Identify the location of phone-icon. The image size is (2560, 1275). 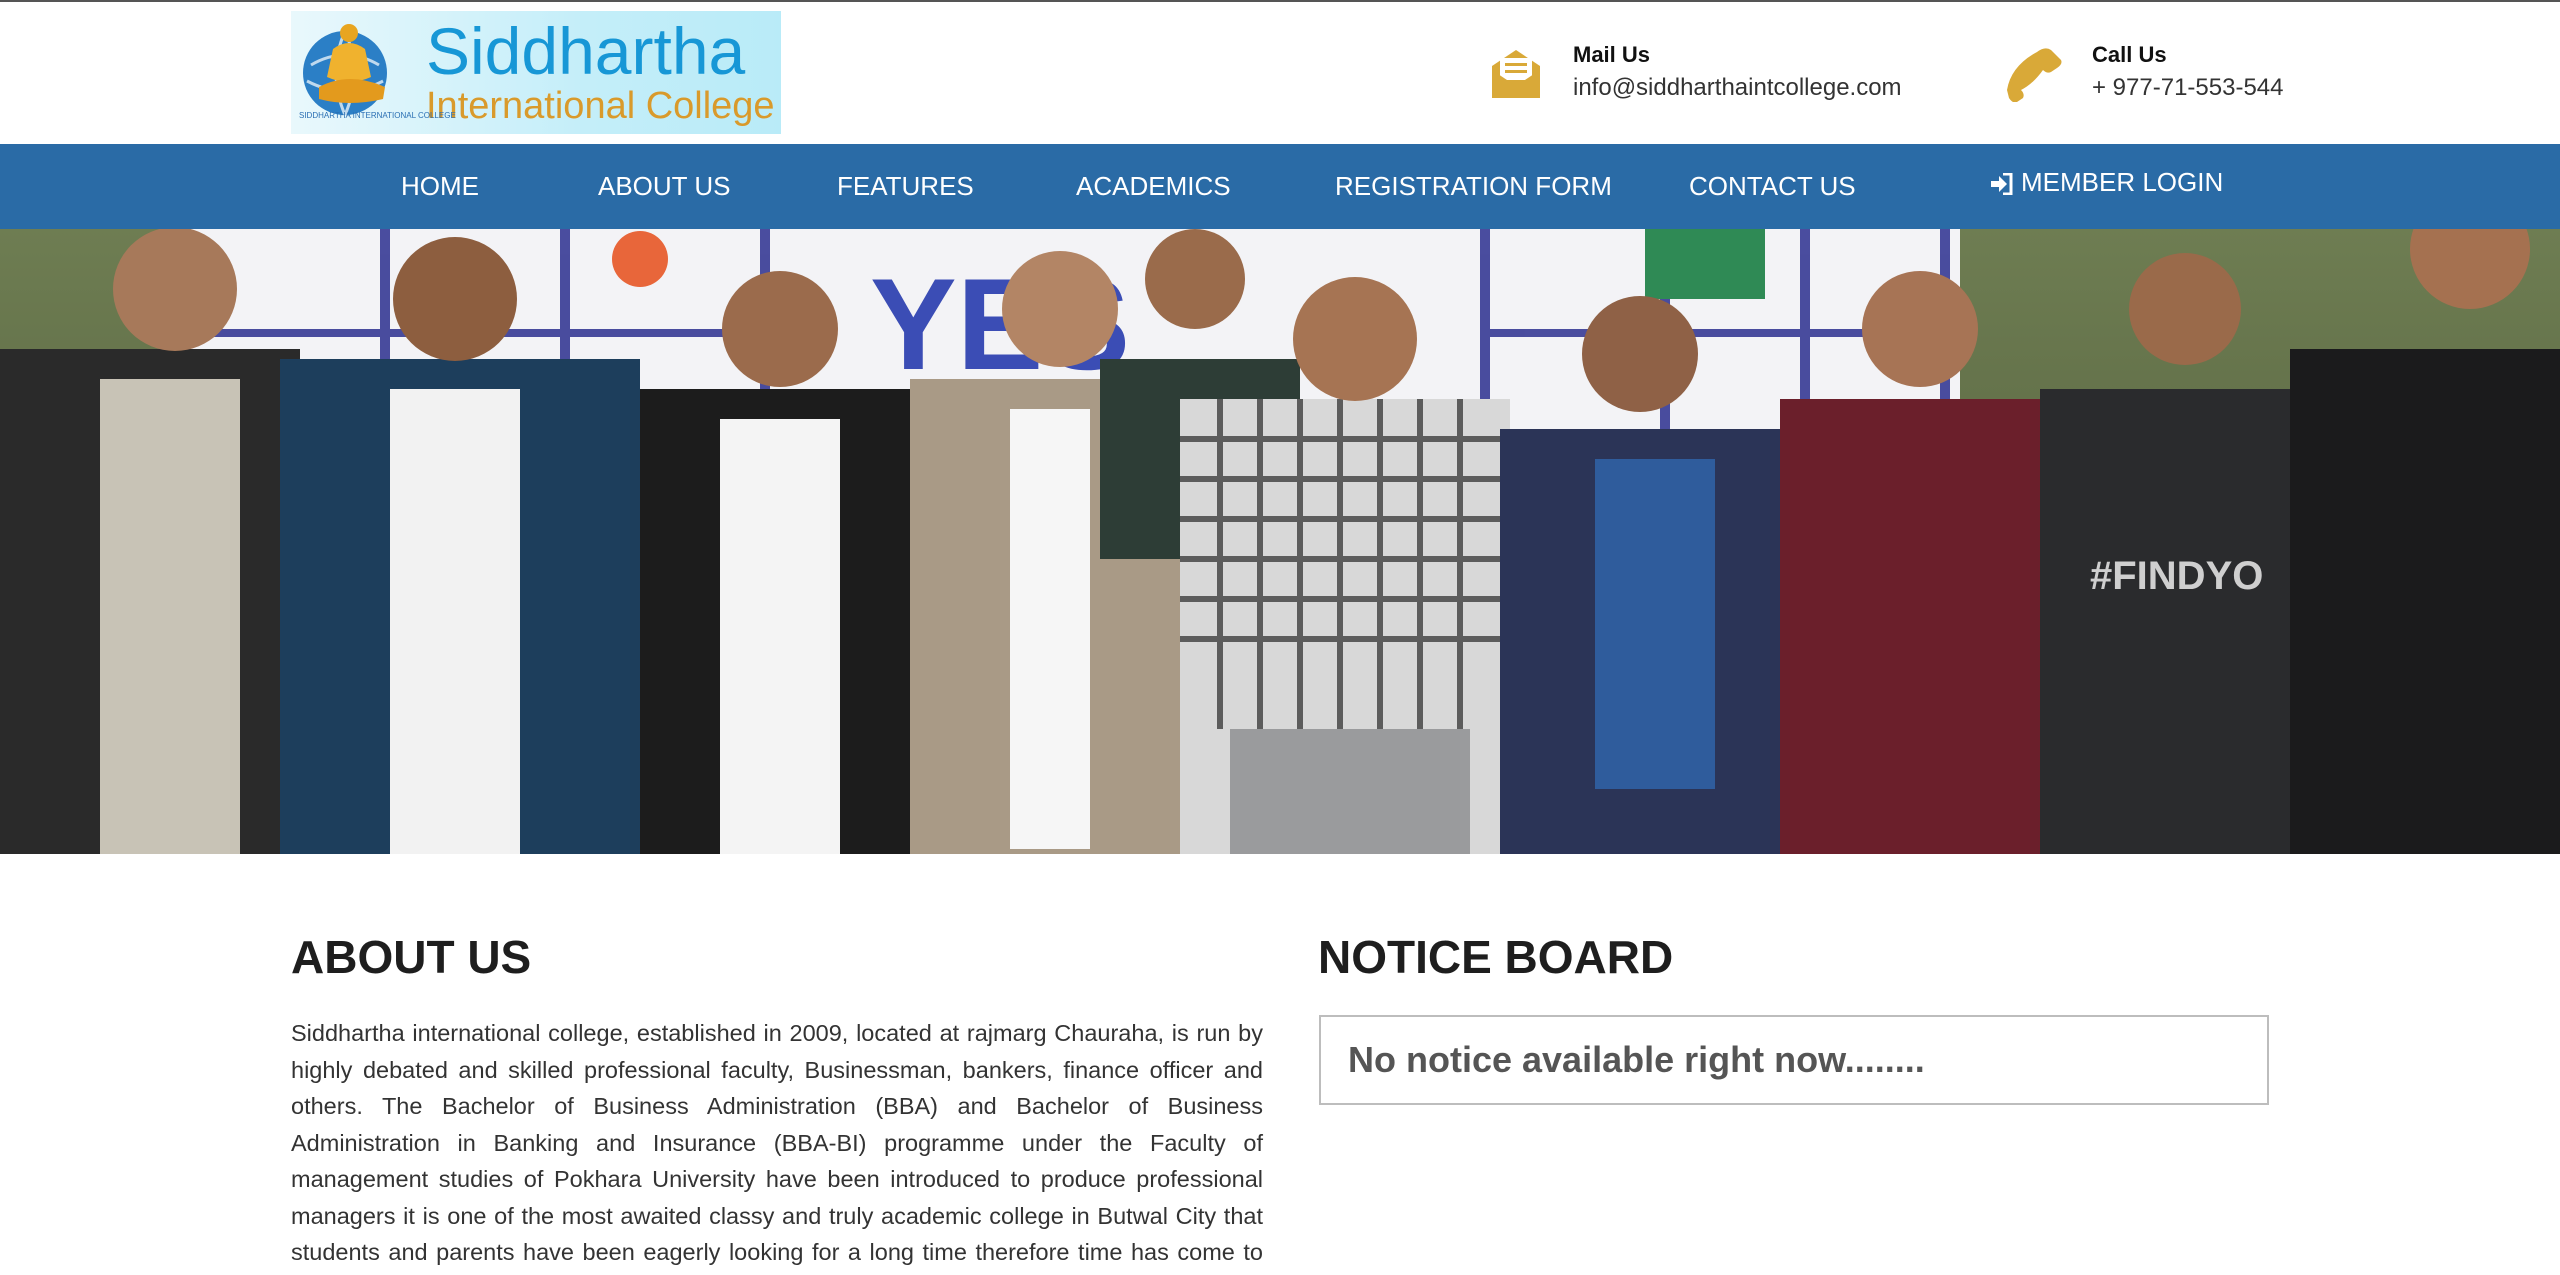
(2034, 75).